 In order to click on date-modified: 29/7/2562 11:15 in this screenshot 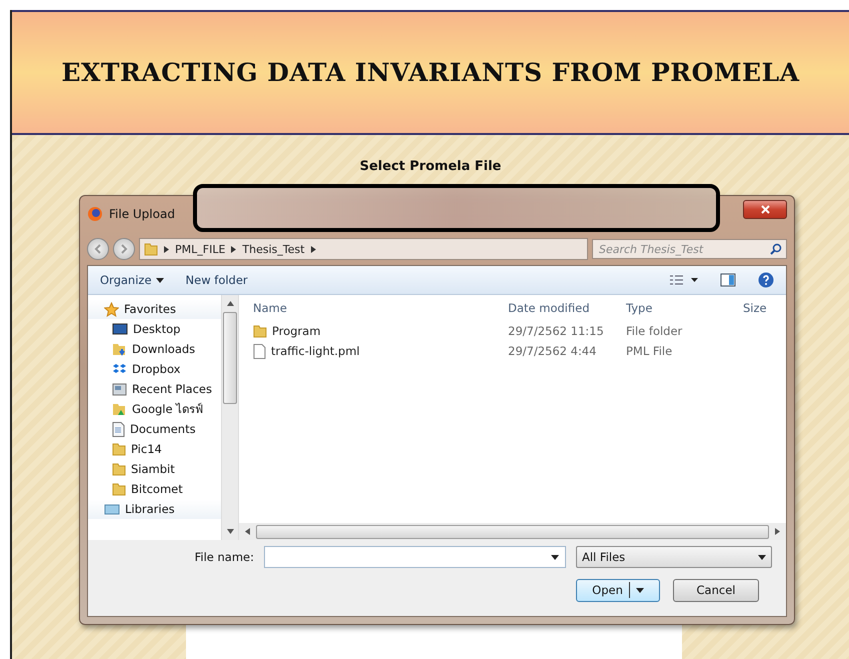, I will do `click(556, 331)`.